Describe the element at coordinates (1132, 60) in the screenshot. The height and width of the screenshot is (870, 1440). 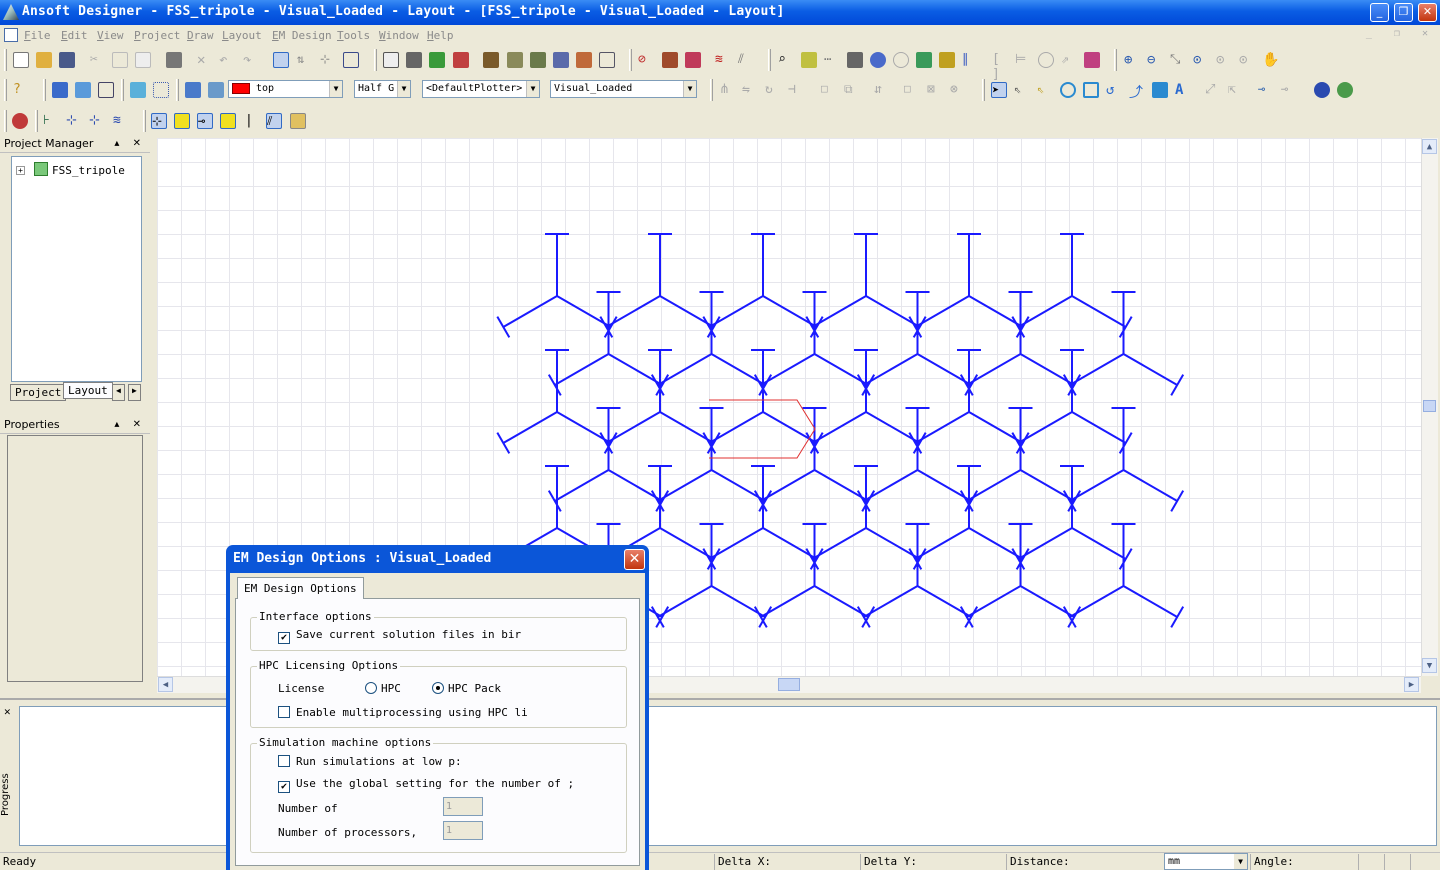
I see `zoom-in-icon: ⊕` at that location.